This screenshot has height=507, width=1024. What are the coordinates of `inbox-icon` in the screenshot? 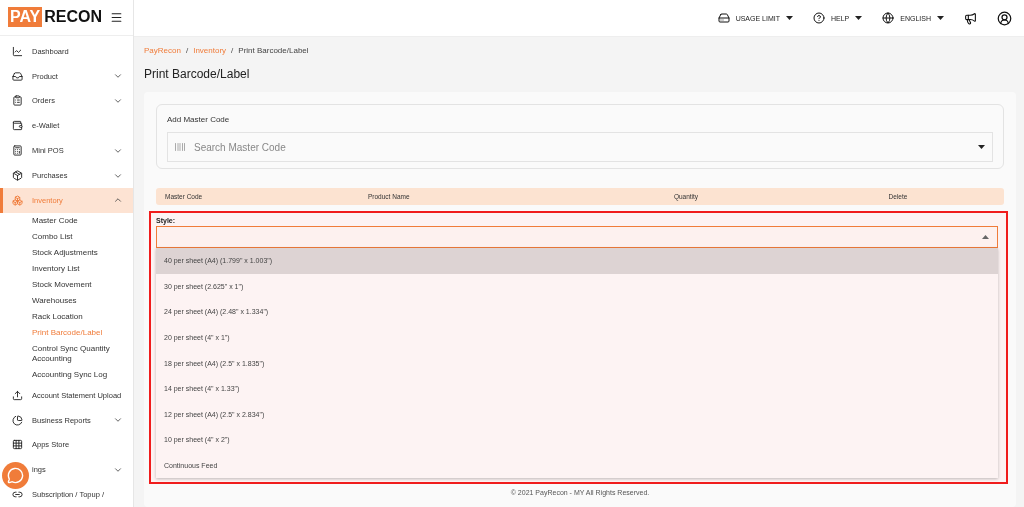 It's located at (17, 76).